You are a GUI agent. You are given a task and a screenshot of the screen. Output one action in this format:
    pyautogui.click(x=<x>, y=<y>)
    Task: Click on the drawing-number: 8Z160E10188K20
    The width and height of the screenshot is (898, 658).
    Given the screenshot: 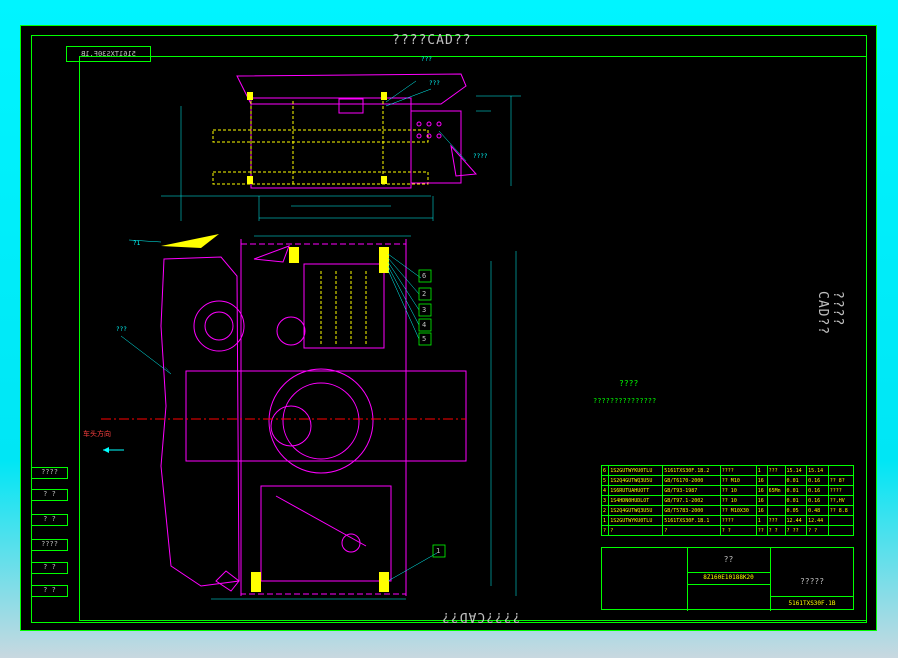 What is the action you would take?
    pyautogui.click(x=728, y=578)
    